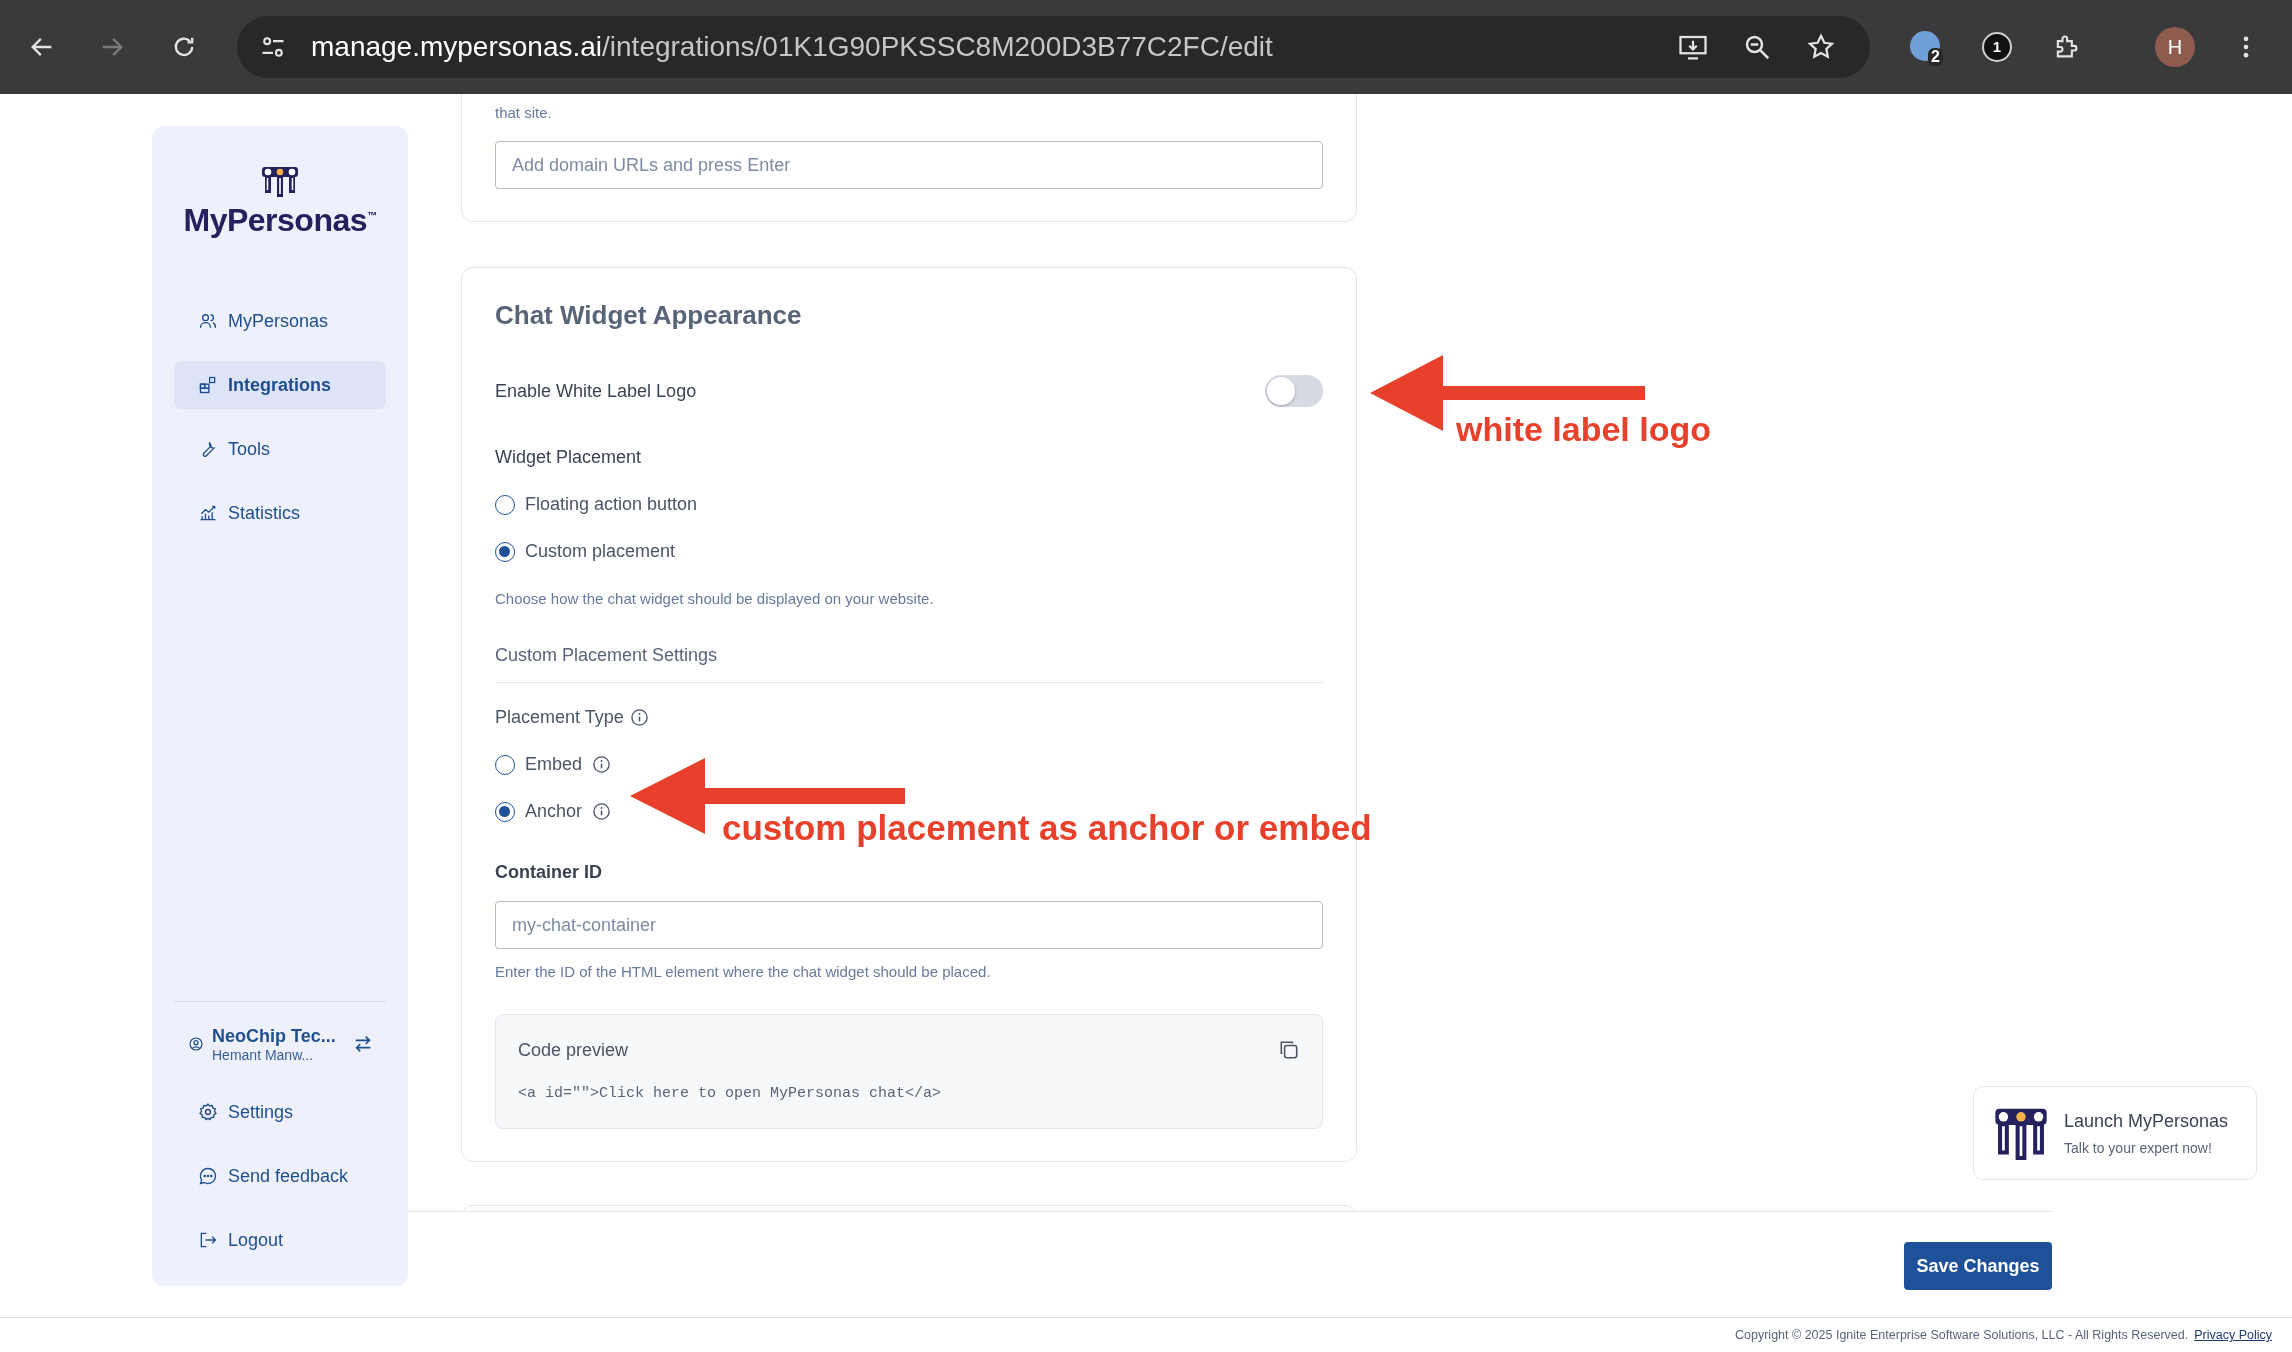  I want to click on annotation-text: white label logo, so click(1584, 429).